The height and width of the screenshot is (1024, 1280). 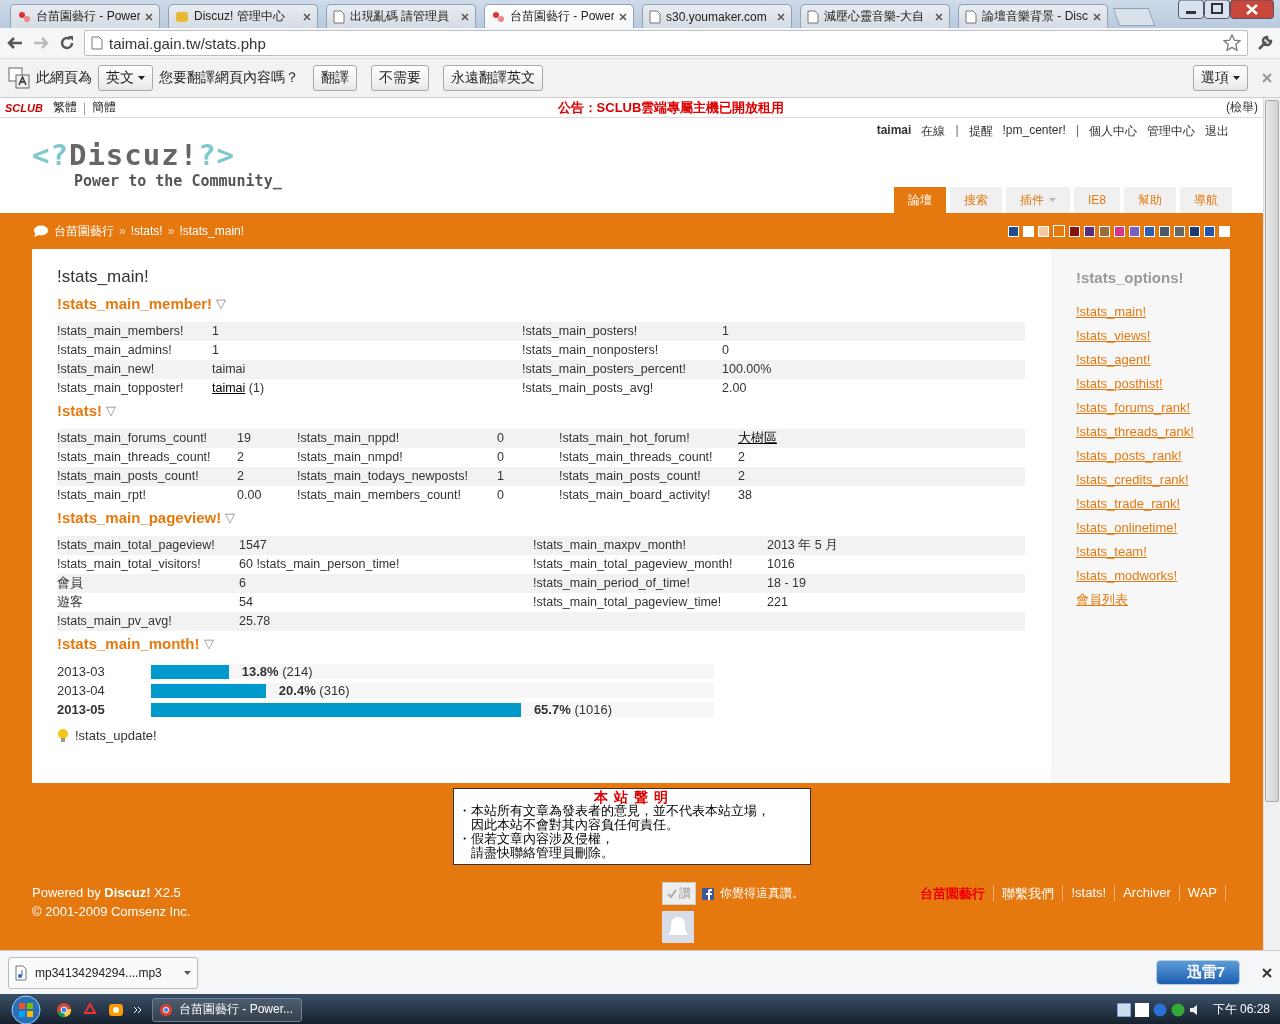 What do you see at coordinates (84, 231) in the screenshot?
I see `breadcrumb-link: 台苗園藝行` at bounding box center [84, 231].